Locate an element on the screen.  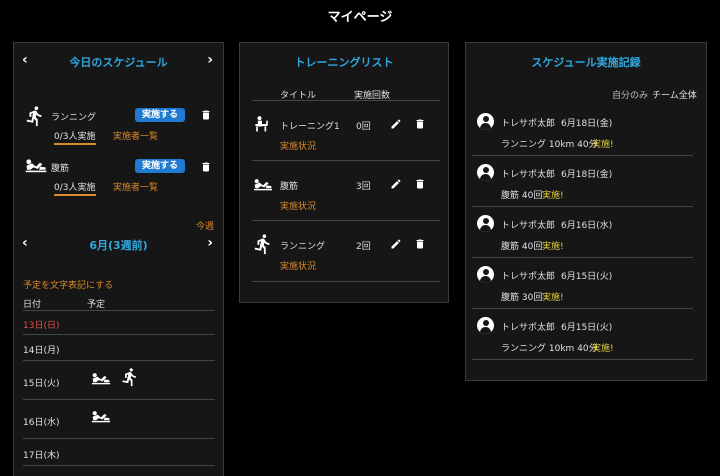
filter-self: 自分のみ is located at coordinates (630, 94).